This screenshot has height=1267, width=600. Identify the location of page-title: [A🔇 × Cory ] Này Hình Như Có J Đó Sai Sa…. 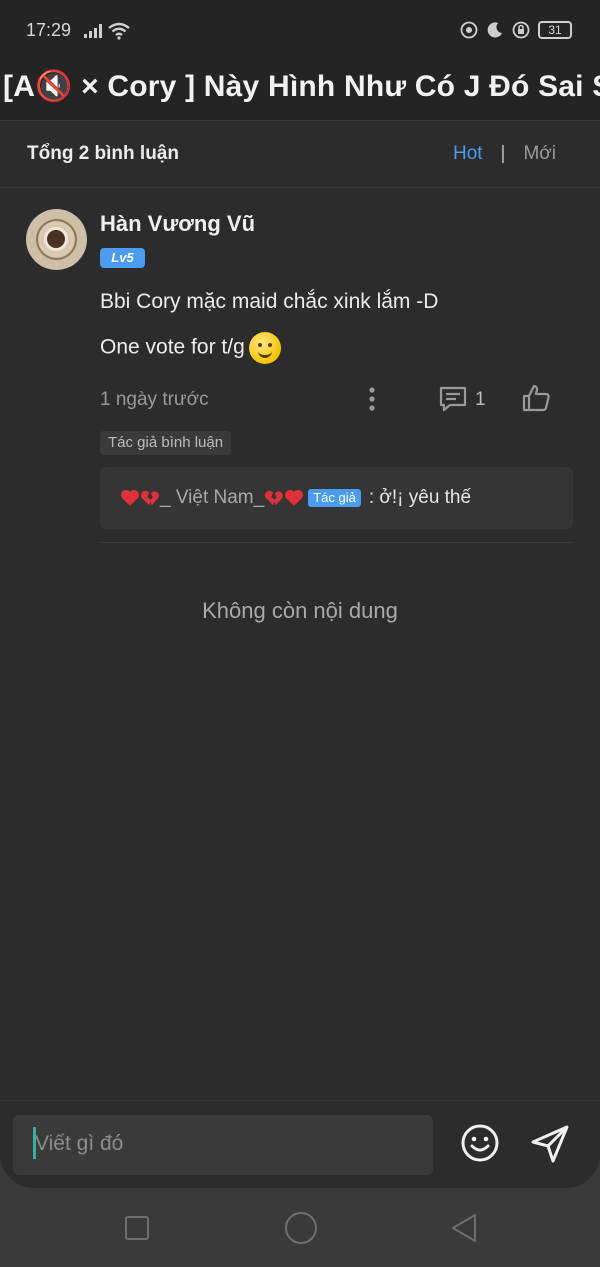
(301, 86).